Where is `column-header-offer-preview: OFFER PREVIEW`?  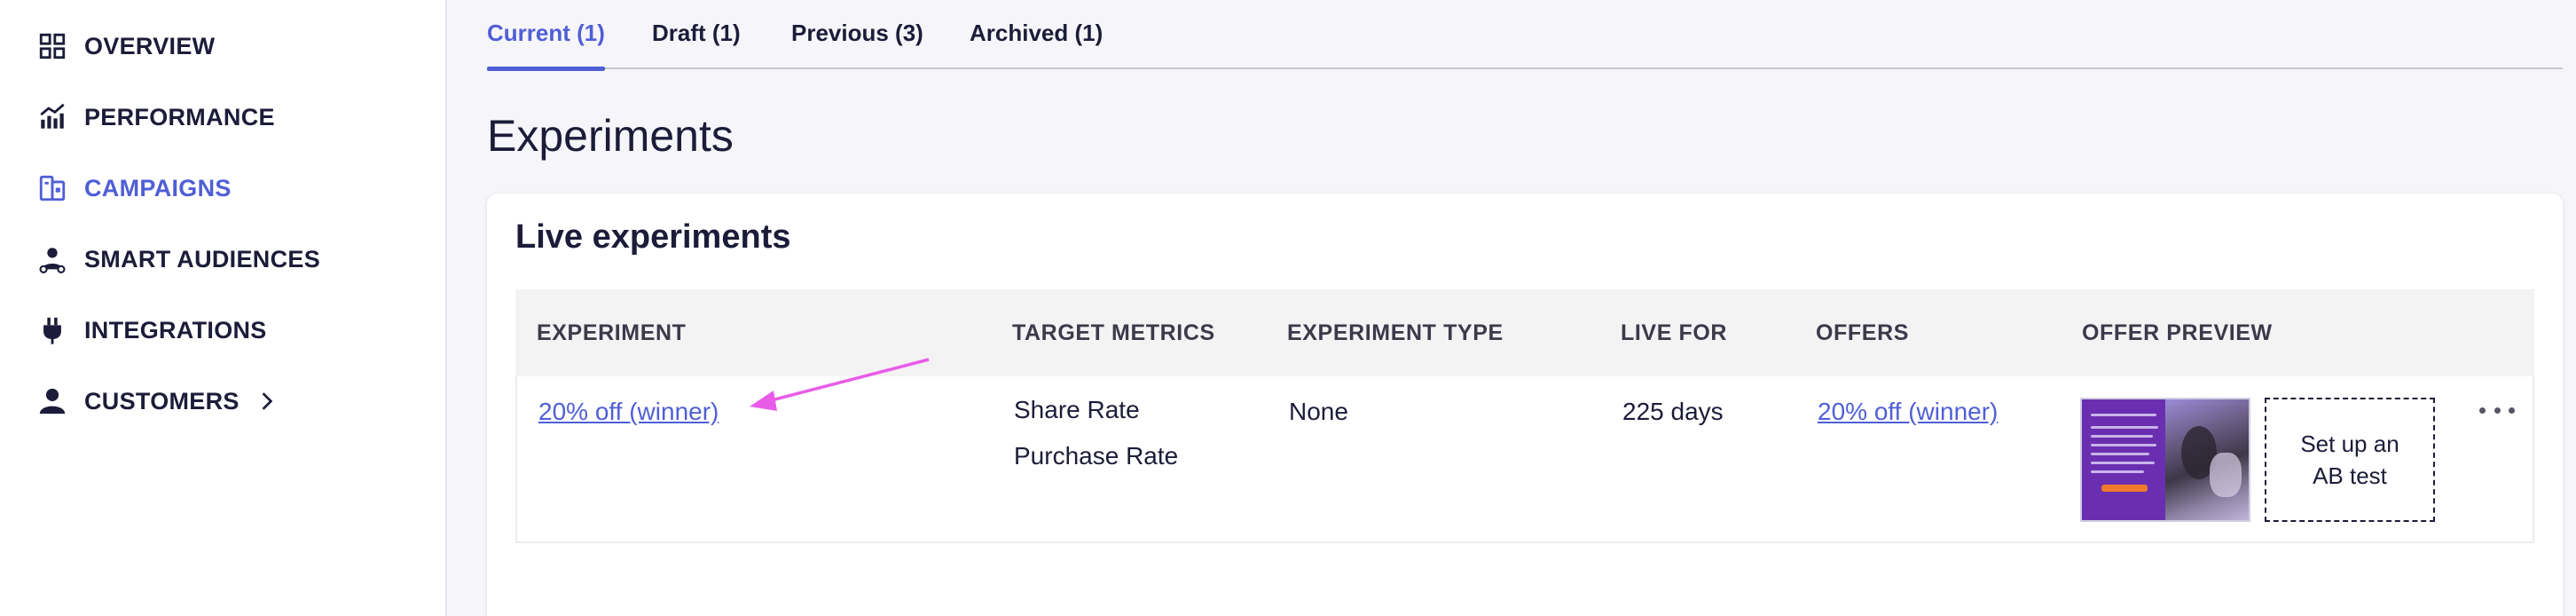 column-header-offer-preview: OFFER PREVIEW is located at coordinates (2177, 332).